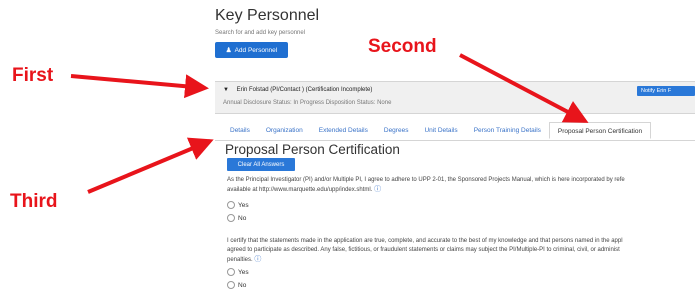 This screenshot has height=290, width=695. I want to click on annotation-first: First, so click(33, 75).